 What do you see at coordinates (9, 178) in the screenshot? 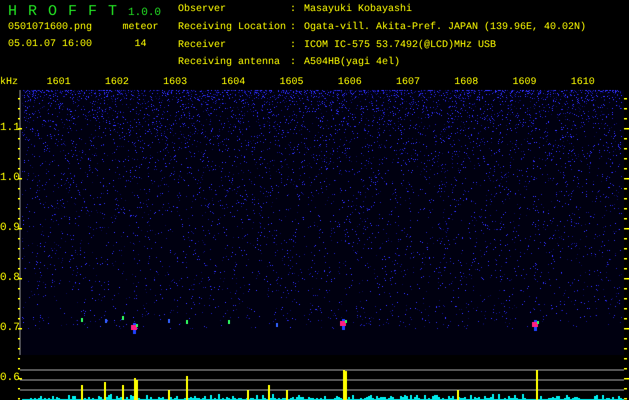
I see `frequency-label: 1.0` at bounding box center [9, 178].